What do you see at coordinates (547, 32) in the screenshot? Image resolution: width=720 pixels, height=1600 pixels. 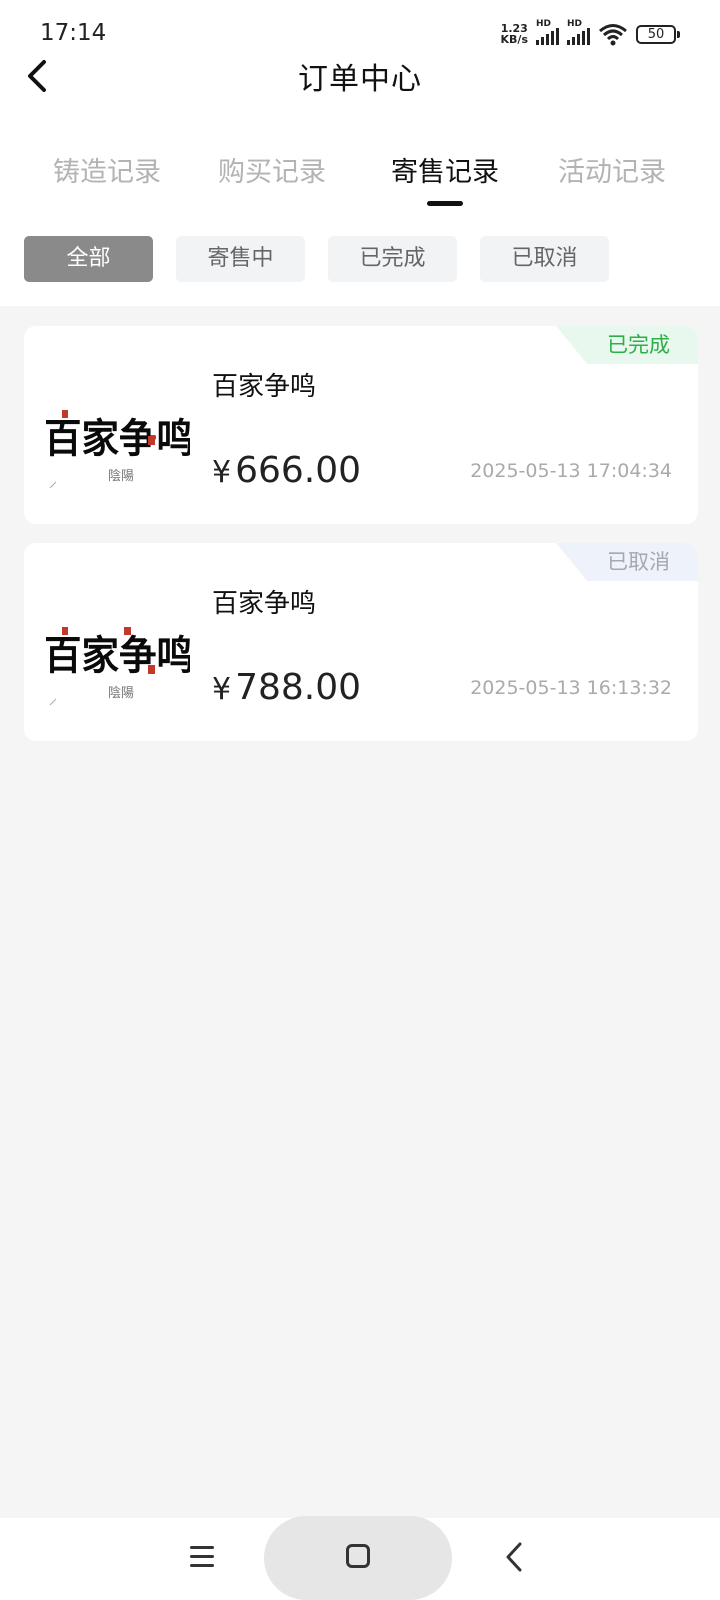 I see `signal-icon: HD` at bounding box center [547, 32].